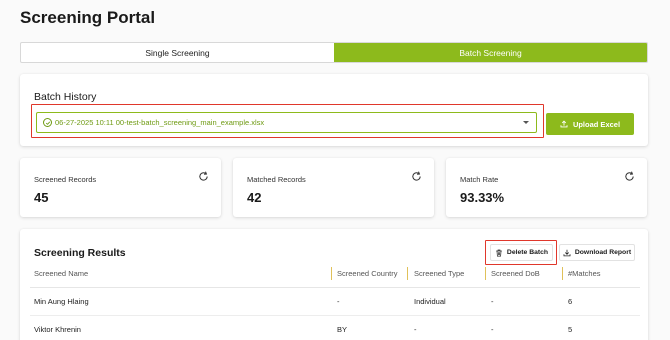  I want to click on download-report-button: Download Report, so click(597, 252).